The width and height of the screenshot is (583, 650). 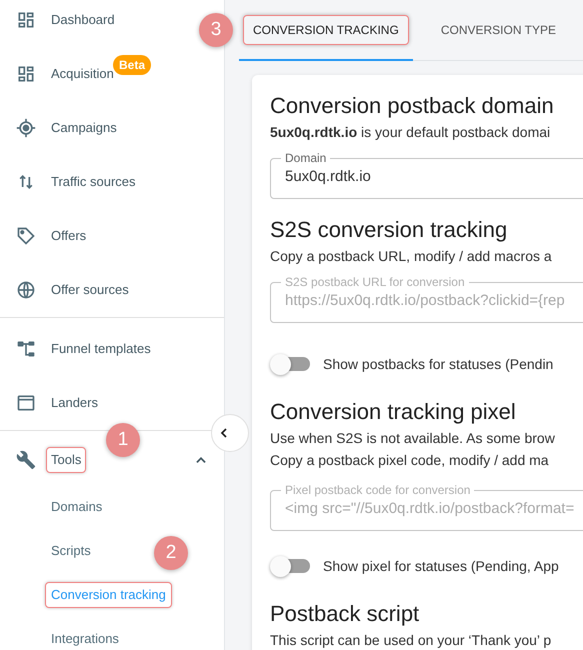 What do you see at coordinates (434, 177) in the screenshot?
I see `text-input: 5ux0q.rdtk.io` at bounding box center [434, 177].